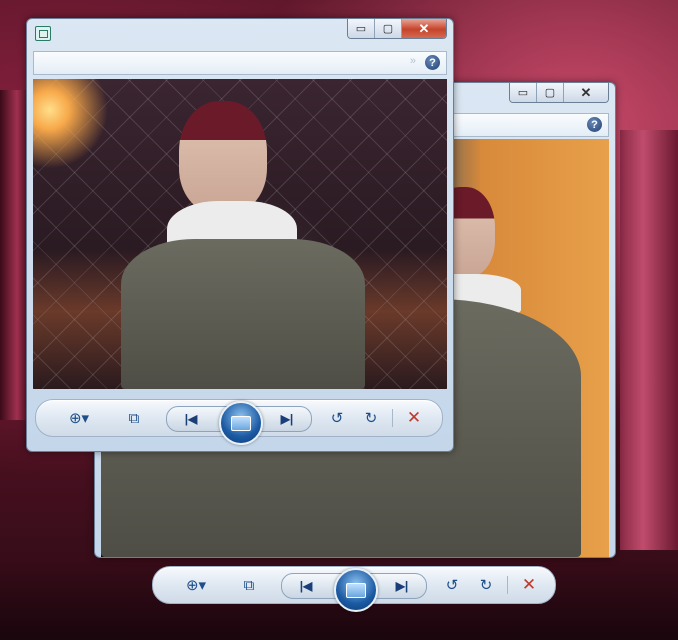  I want to click on desktop-neon-left, so click(14, 255).